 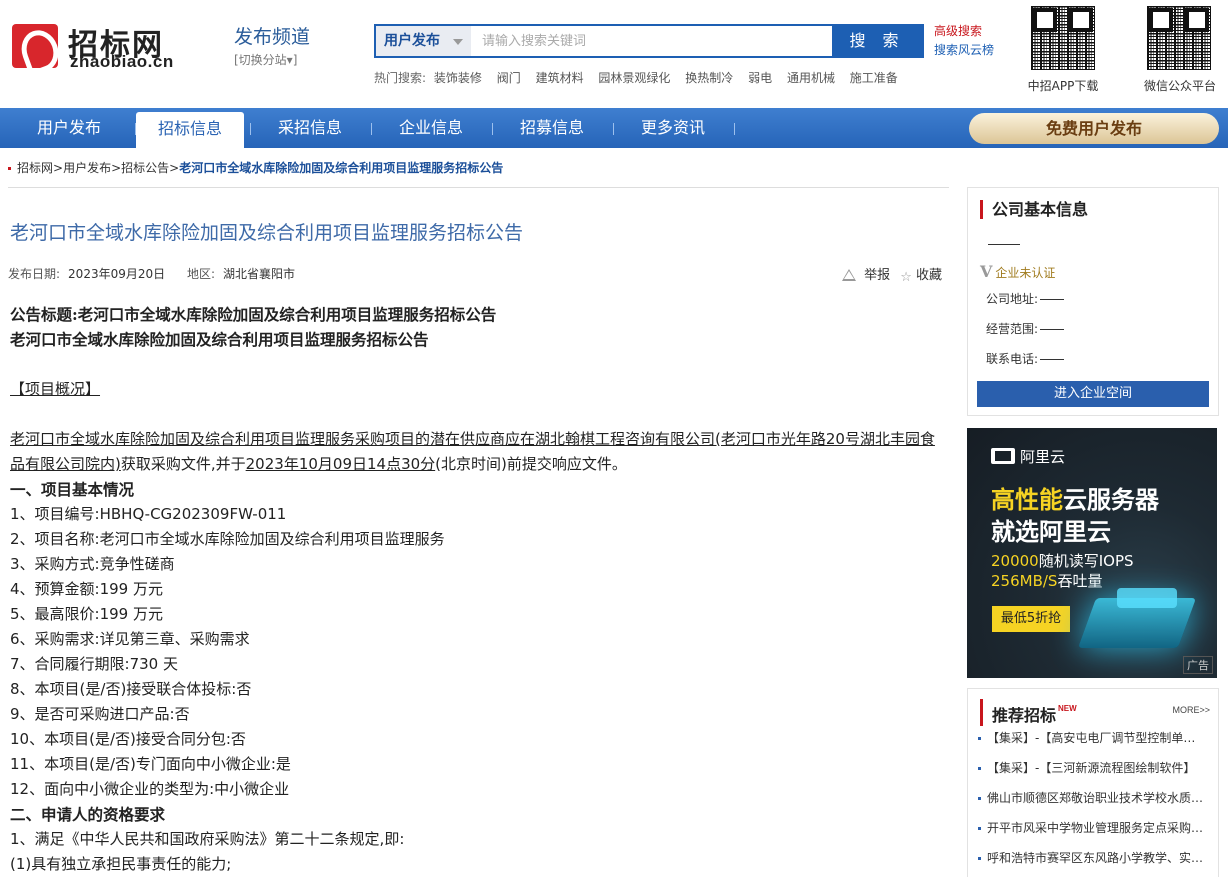 What do you see at coordinates (201, 274) in the screenshot?
I see `region-label: 地区:` at bounding box center [201, 274].